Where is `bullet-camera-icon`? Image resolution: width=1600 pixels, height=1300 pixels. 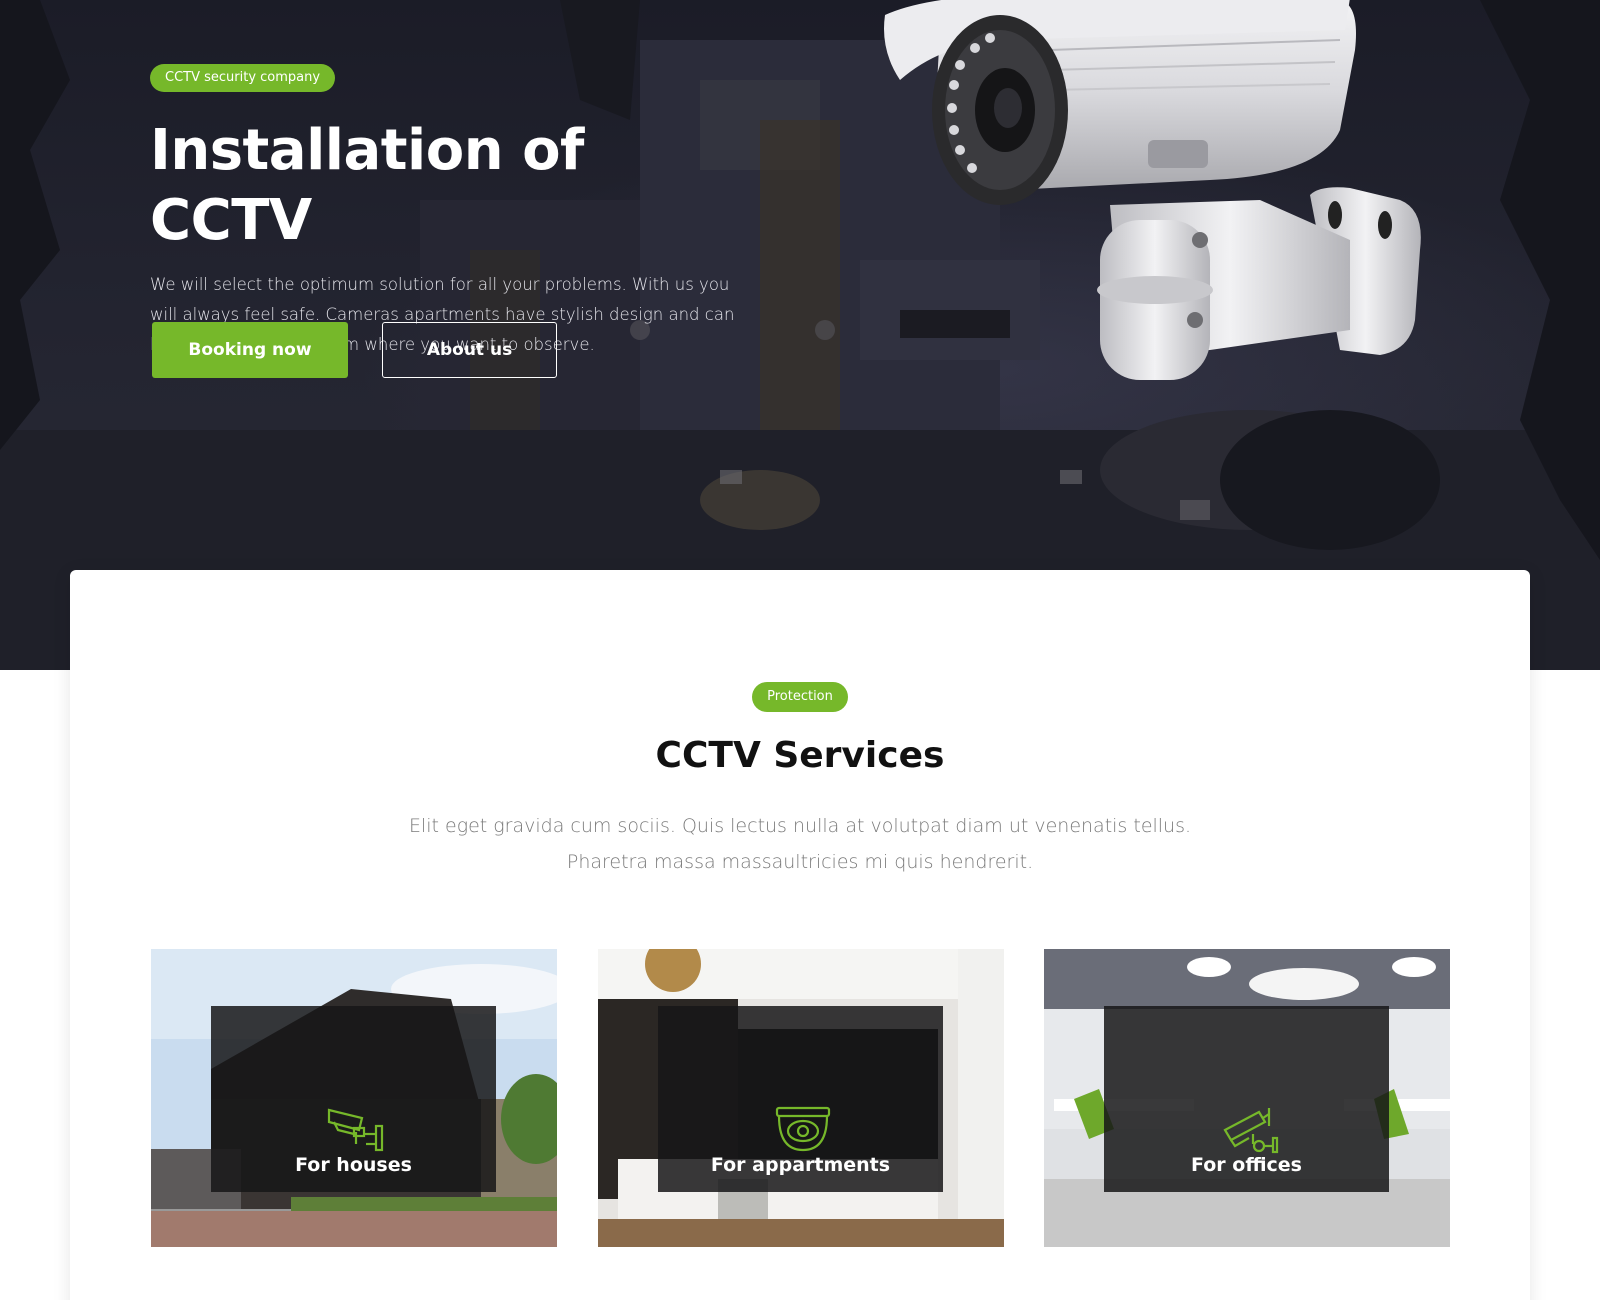
bullet-camera-icon is located at coordinates (355, 1130).